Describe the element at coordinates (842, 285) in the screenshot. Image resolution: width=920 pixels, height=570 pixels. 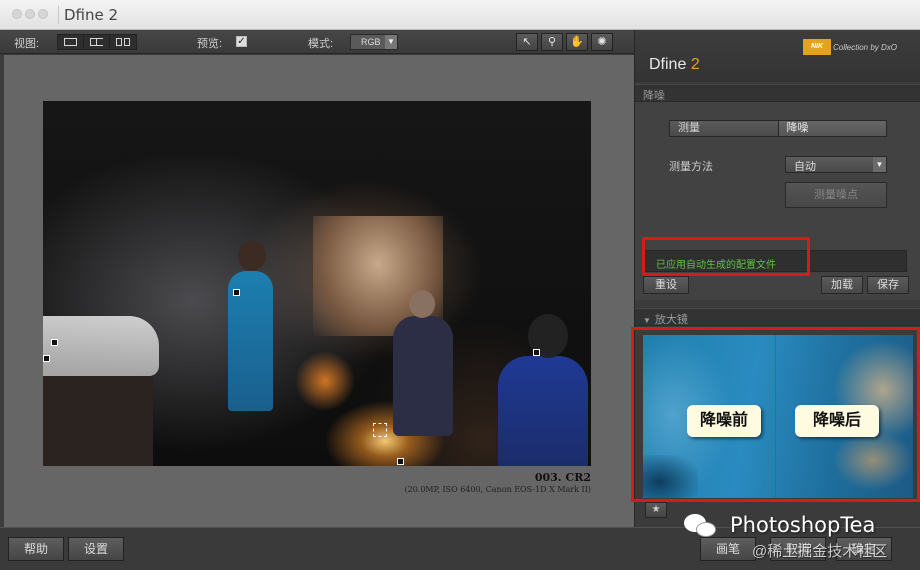
I see `load-button: 加载` at that location.